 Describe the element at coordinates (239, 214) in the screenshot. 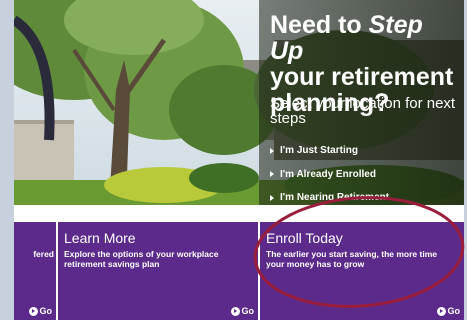

I see `divider-strip` at that location.